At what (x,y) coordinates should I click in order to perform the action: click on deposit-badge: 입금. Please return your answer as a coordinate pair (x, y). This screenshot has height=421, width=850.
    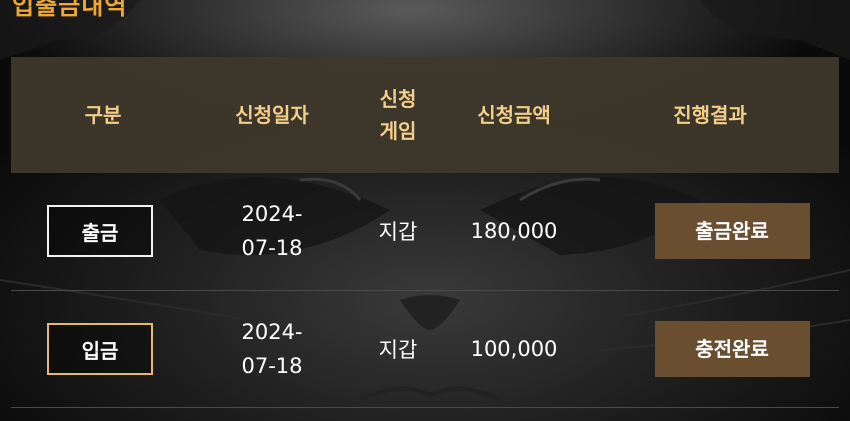
    Looking at the image, I should click on (100, 348).